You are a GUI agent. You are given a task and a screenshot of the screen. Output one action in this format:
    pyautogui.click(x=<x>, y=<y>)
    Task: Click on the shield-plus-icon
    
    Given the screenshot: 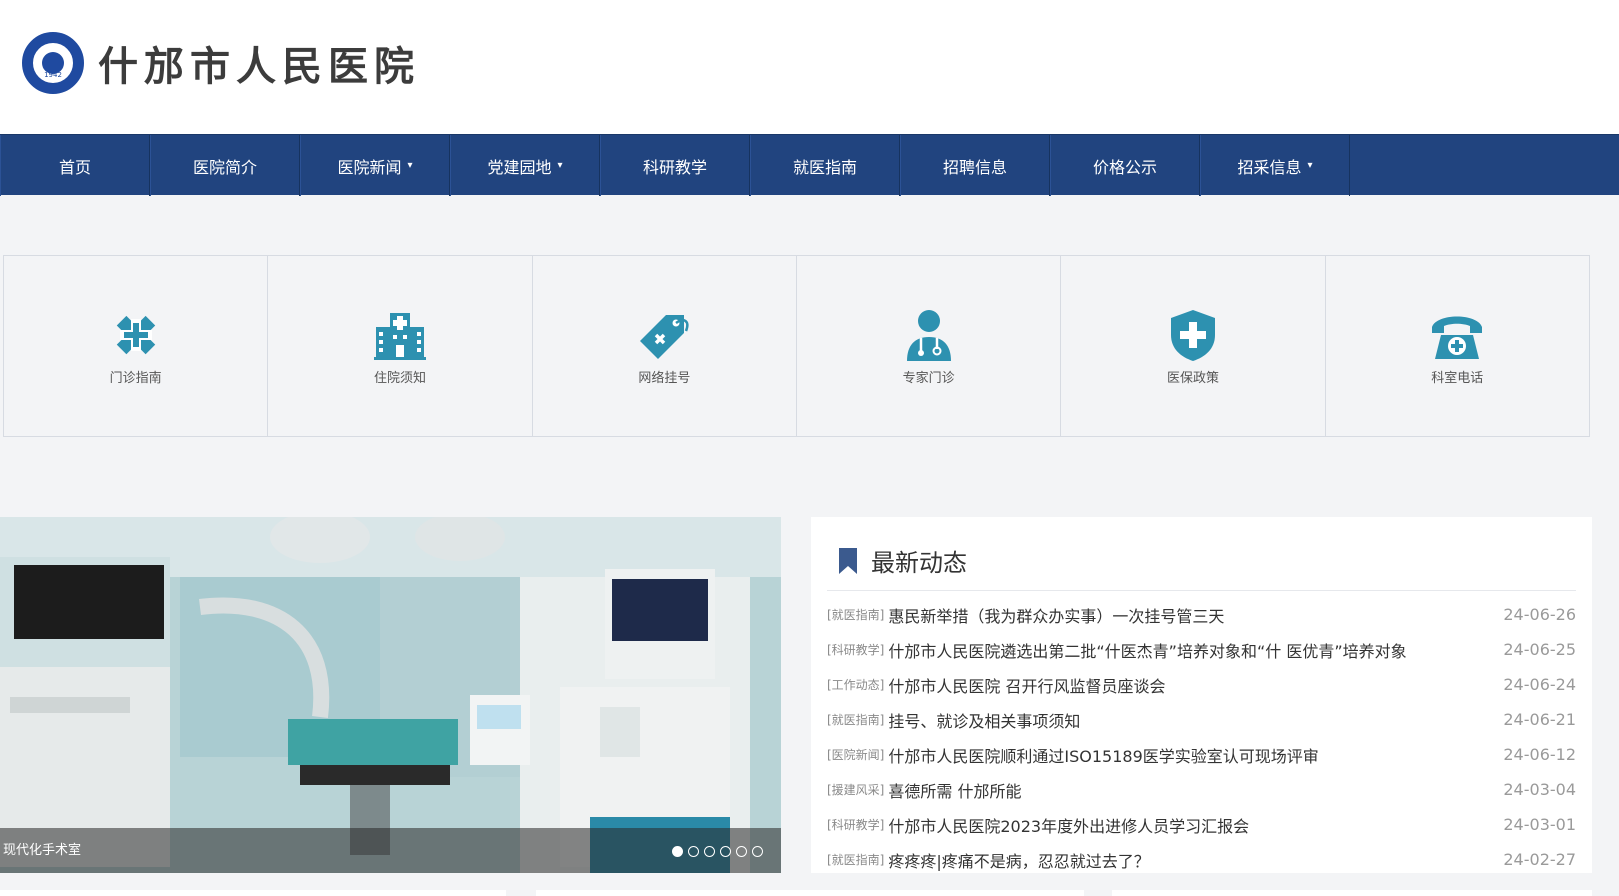 What is the action you would take?
    pyautogui.click(x=1192, y=335)
    